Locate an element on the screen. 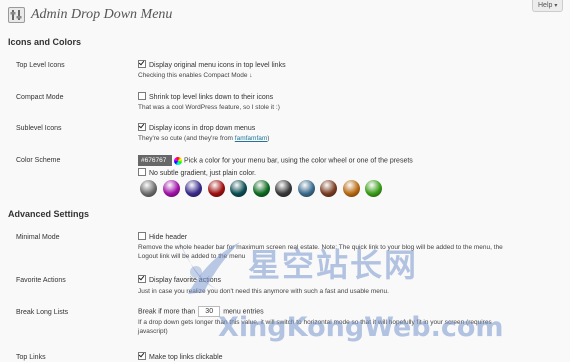 The image size is (570, 362). famfamfam-link: famfamfam is located at coordinates (251, 138).